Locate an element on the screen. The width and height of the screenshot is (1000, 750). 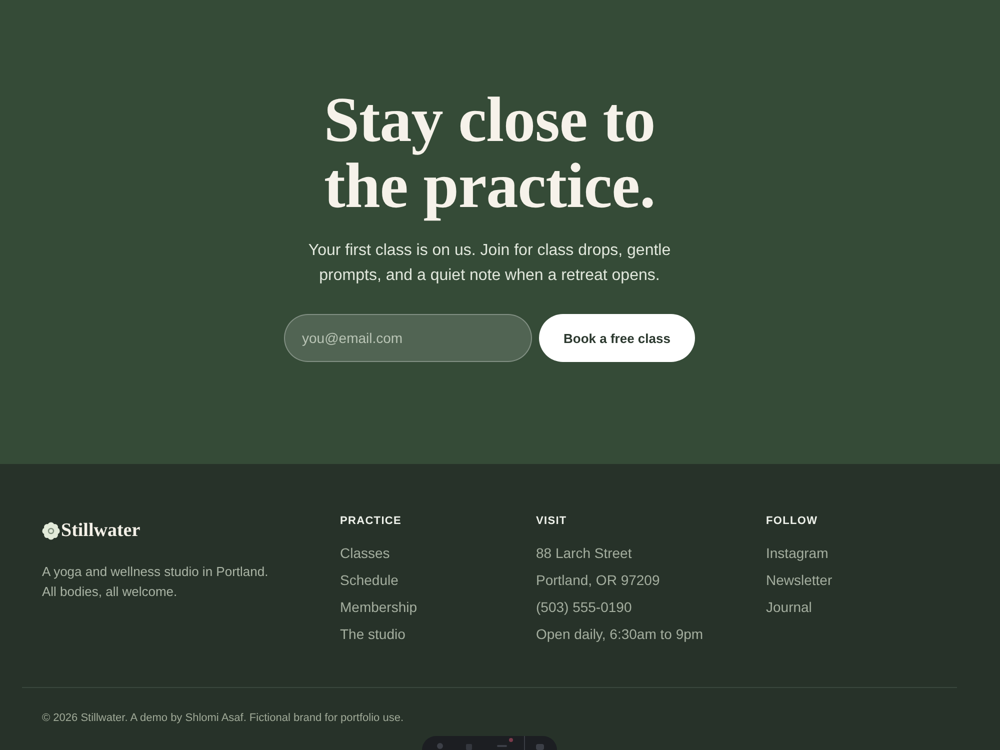
contact-text: Open daily, 6:30am to 9pm is located at coordinates (620, 634).